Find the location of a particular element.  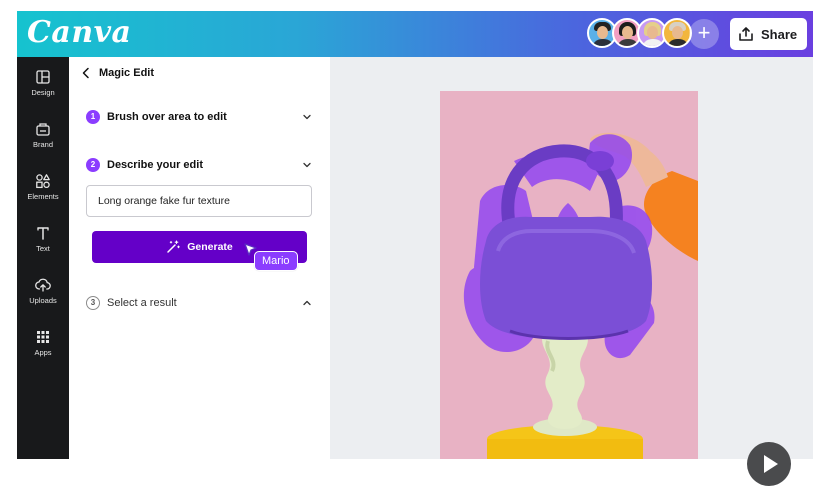

rail-label: Uploads is located at coordinates (43, 300).